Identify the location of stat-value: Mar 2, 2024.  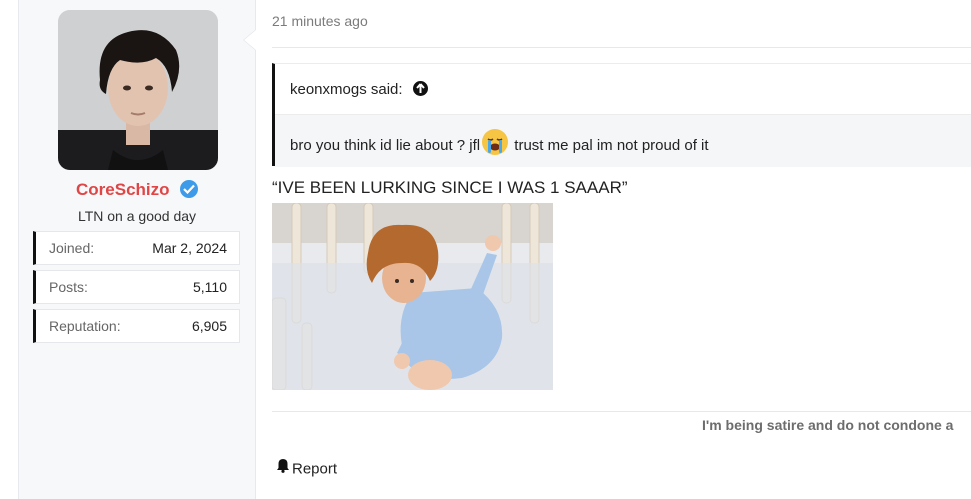
(189, 248).